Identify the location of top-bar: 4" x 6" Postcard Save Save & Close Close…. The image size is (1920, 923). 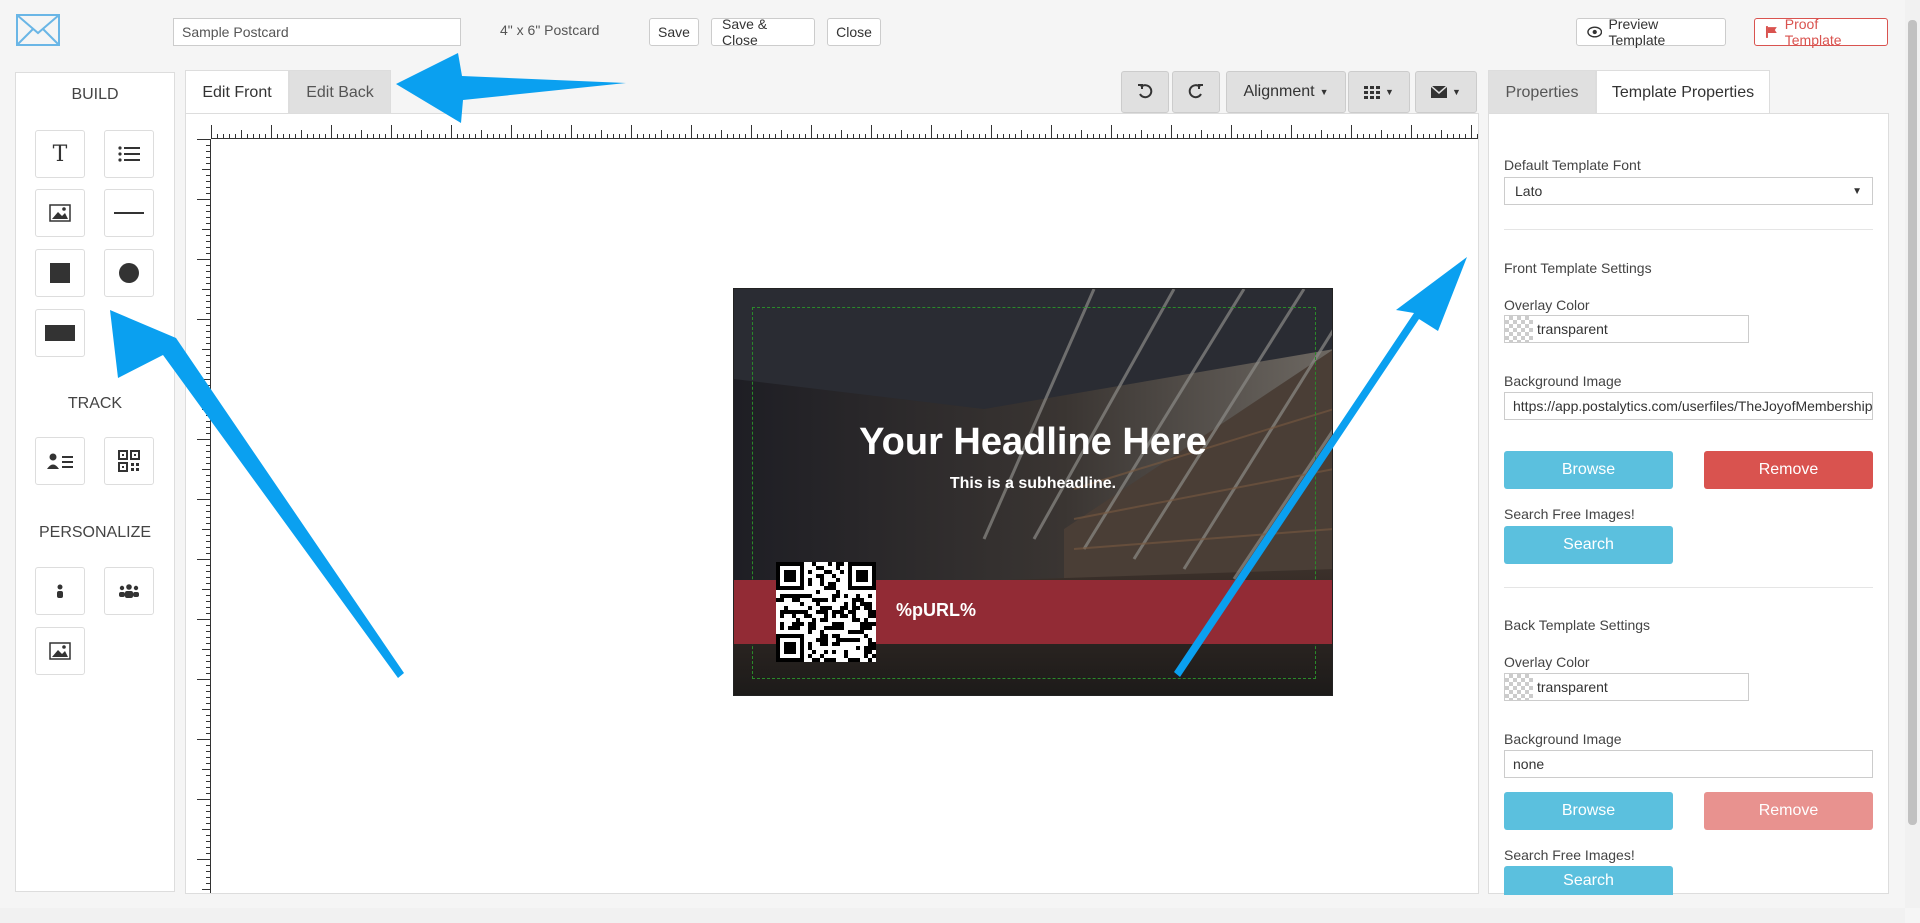
(952, 31).